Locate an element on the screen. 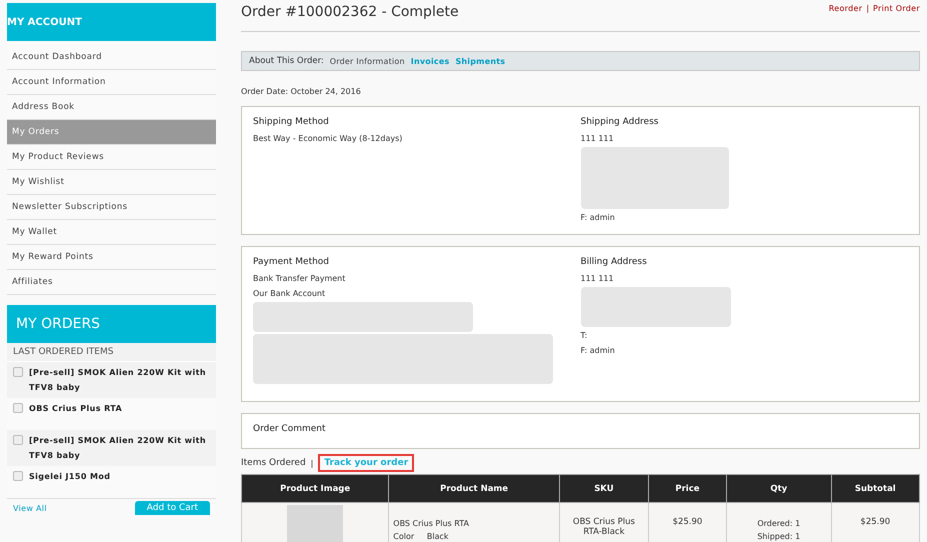 Image resolution: width=927 pixels, height=542 pixels. subtotal-text: $25.90 is located at coordinates (875, 522).